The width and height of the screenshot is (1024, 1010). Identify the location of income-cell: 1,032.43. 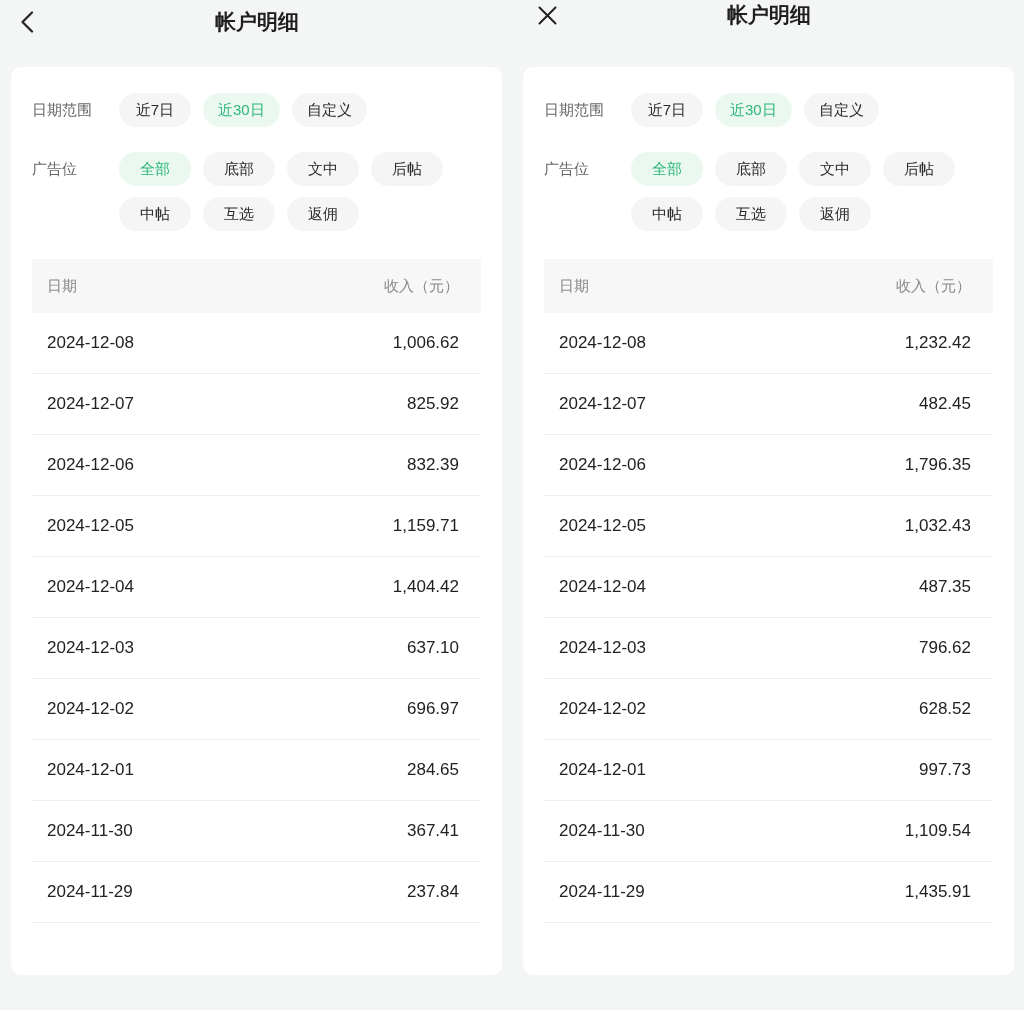
(937, 526).